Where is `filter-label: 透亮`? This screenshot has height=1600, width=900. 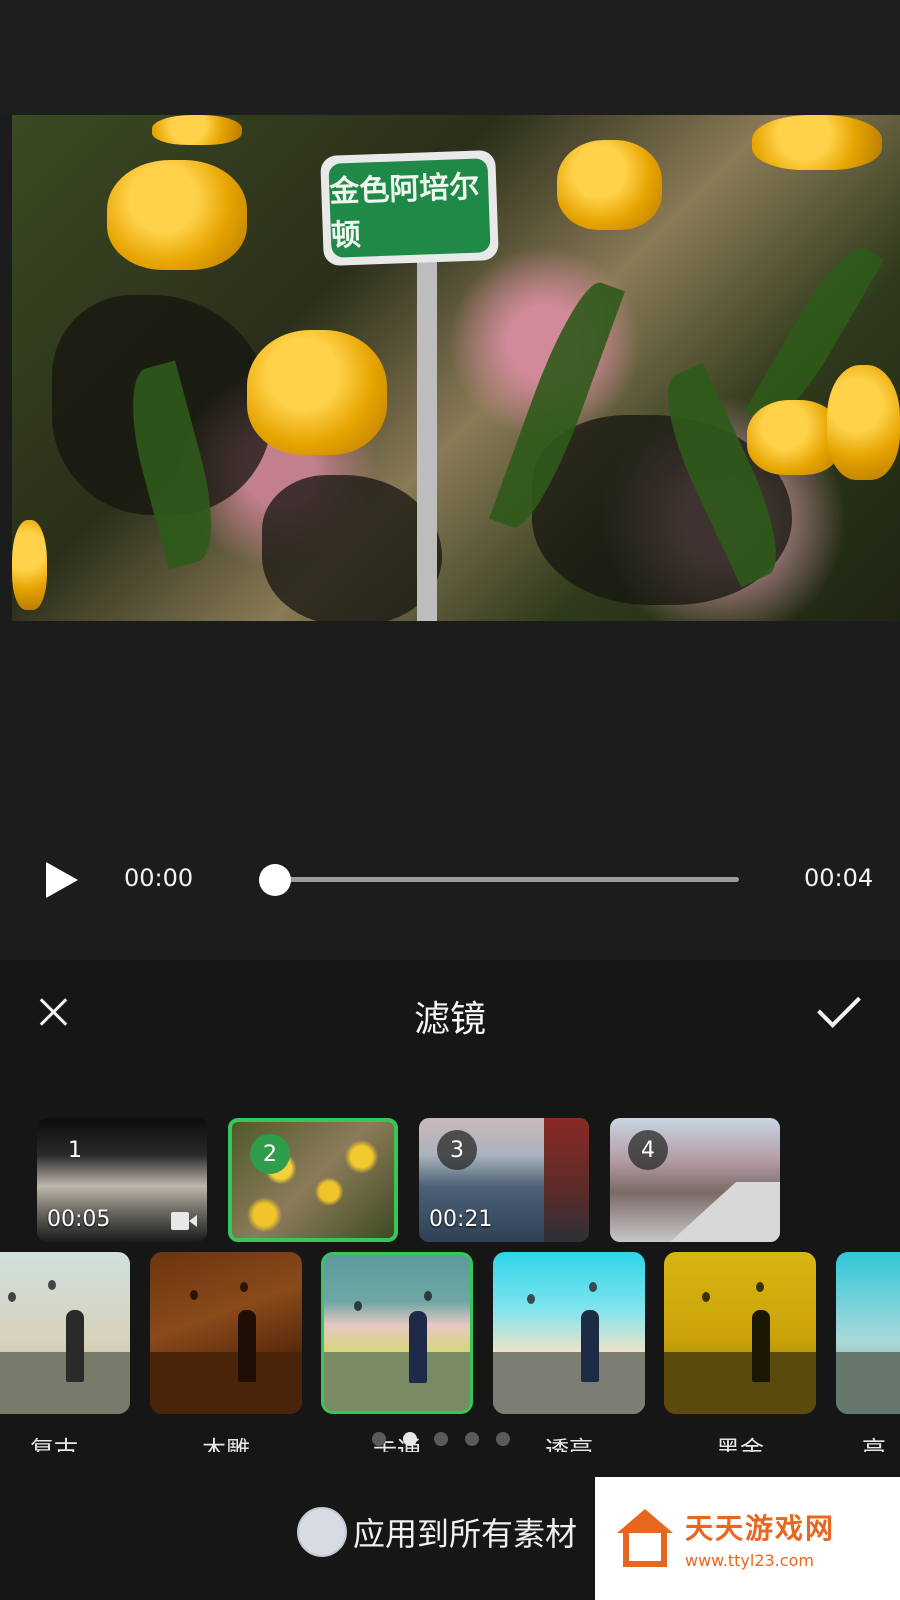 filter-label: 透亮 is located at coordinates (569, 1444).